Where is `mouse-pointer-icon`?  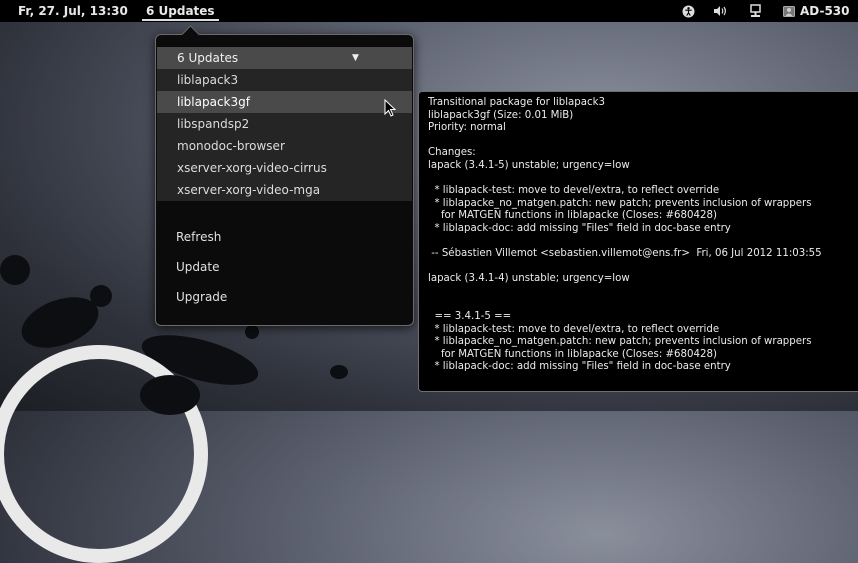 mouse-pointer-icon is located at coordinates (390, 108).